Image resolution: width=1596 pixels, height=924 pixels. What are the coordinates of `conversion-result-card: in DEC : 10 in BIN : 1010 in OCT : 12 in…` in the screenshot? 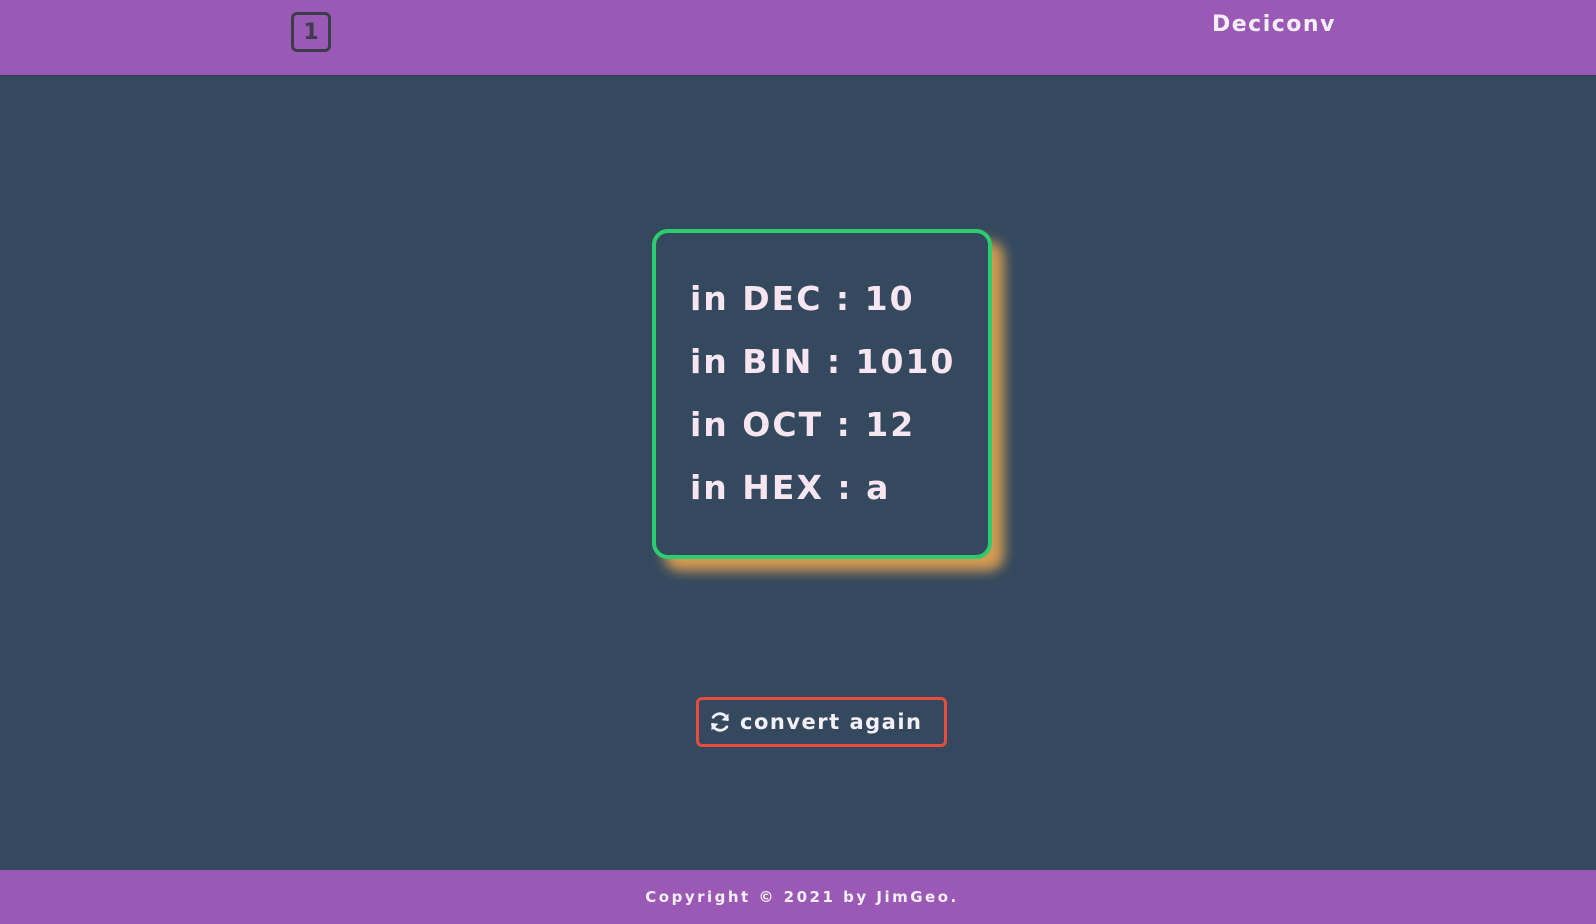 It's located at (822, 394).